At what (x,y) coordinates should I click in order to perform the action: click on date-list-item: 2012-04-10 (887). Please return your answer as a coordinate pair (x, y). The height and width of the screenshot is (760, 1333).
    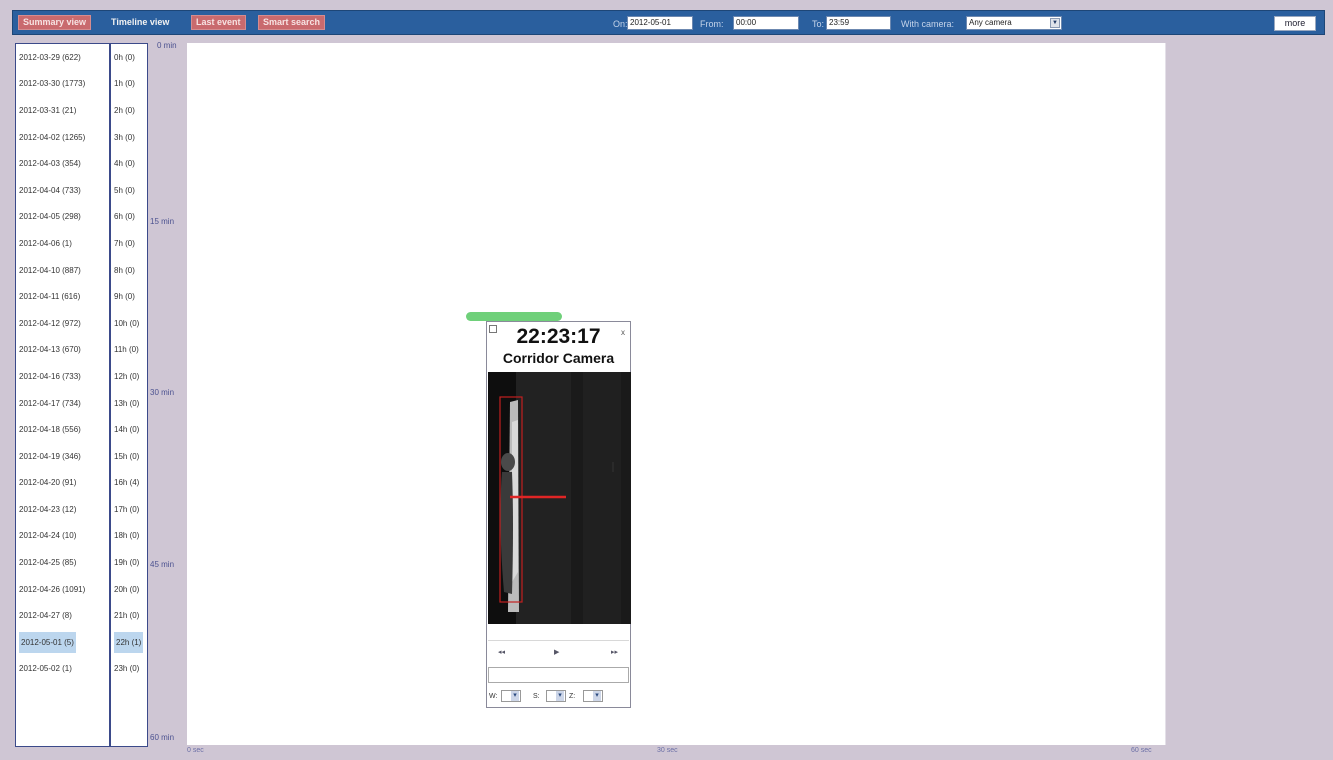
    Looking at the image, I should click on (62, 270).